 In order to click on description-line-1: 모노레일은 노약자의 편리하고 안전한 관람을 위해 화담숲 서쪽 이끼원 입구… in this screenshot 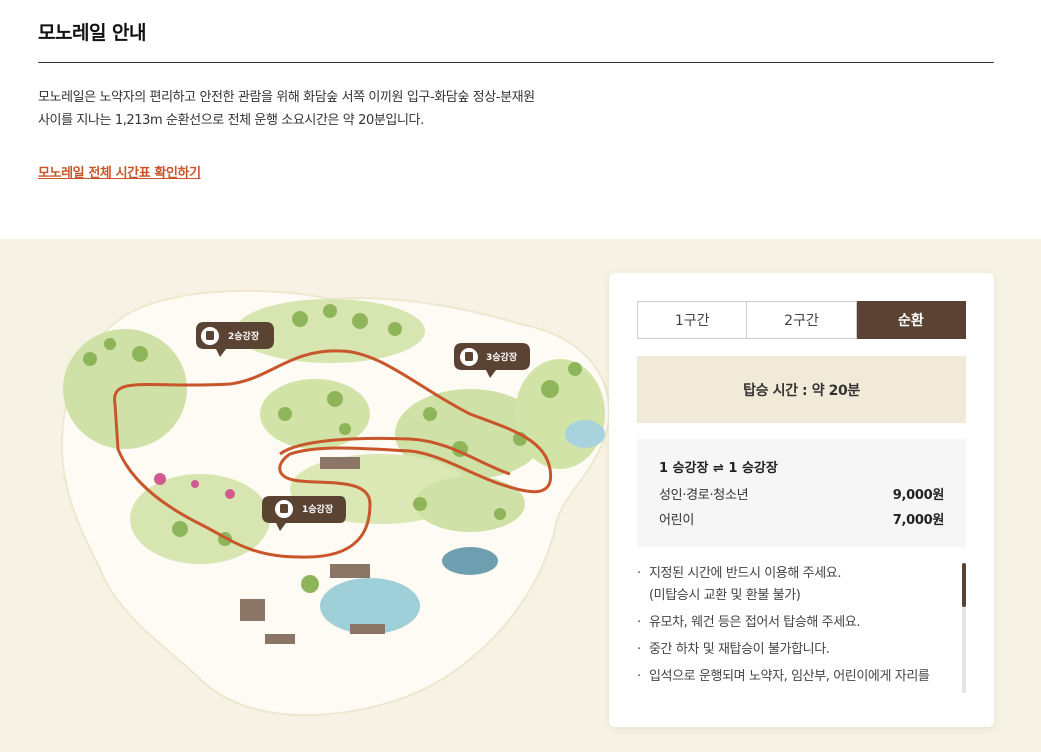, I will do `click(286, 97)`.